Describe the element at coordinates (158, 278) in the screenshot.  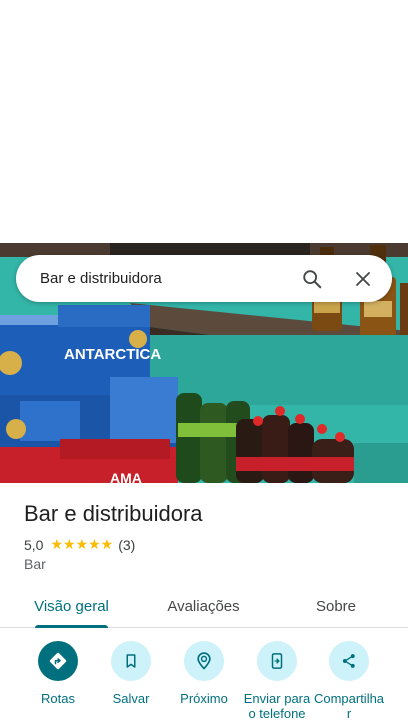
I see `search-query-text: Bar e distribuidora` at that location.